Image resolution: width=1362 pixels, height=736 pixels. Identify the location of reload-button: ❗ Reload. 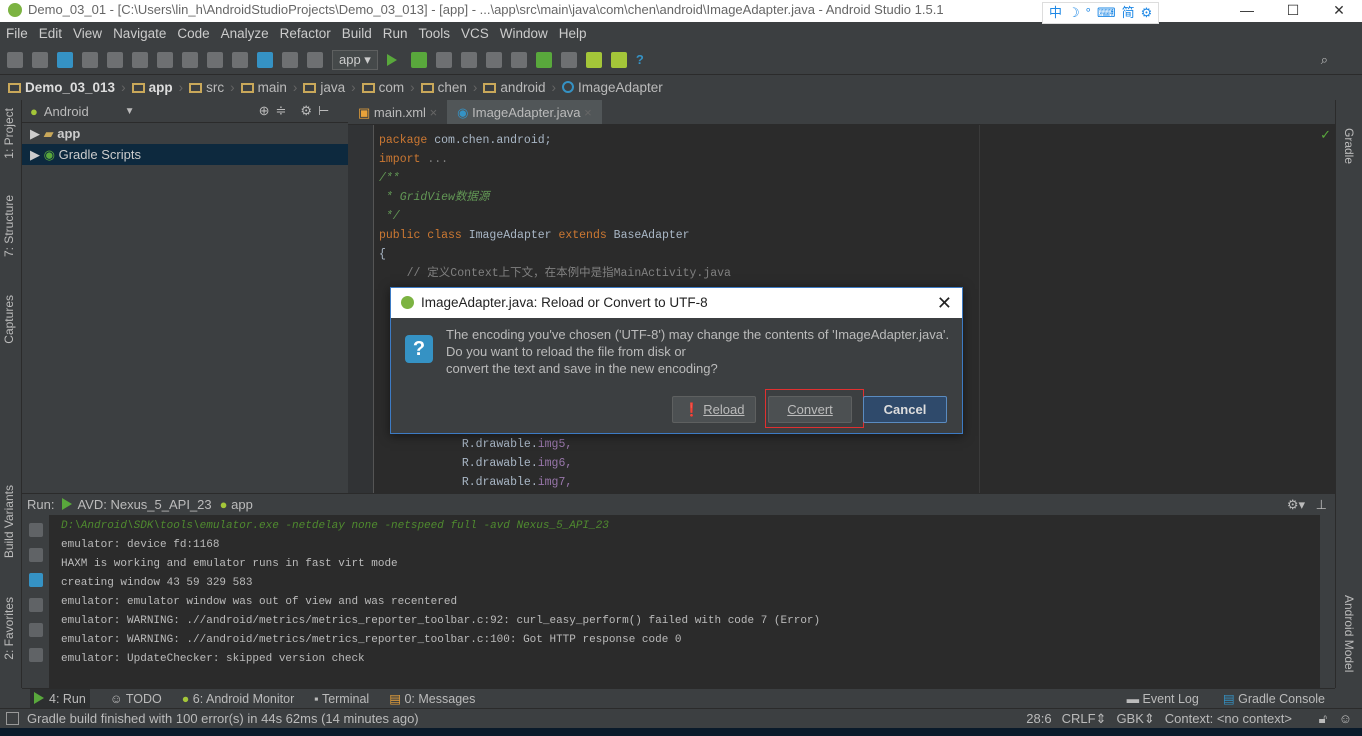
(714, 409).